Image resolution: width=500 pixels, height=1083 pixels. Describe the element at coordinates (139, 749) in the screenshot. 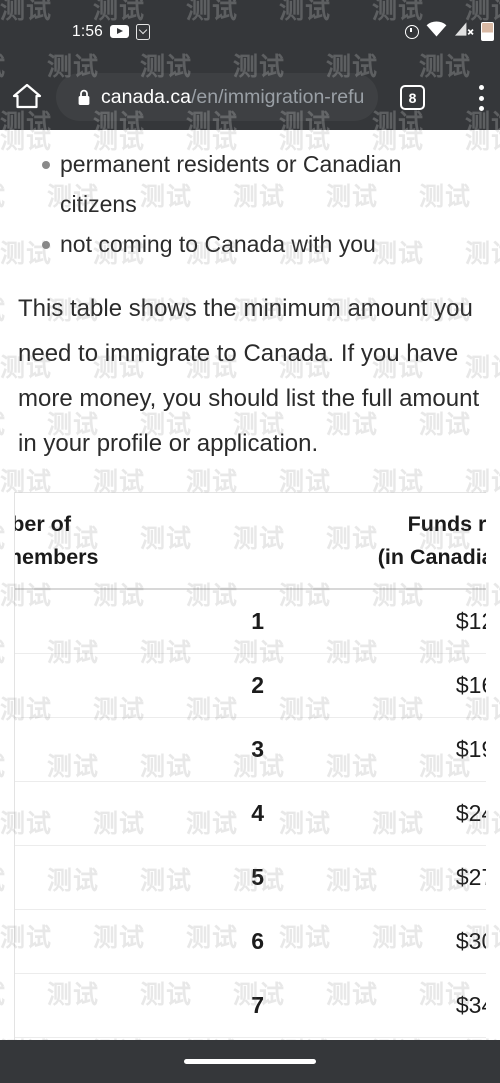

I see `cell-family-members: 3` at that location.